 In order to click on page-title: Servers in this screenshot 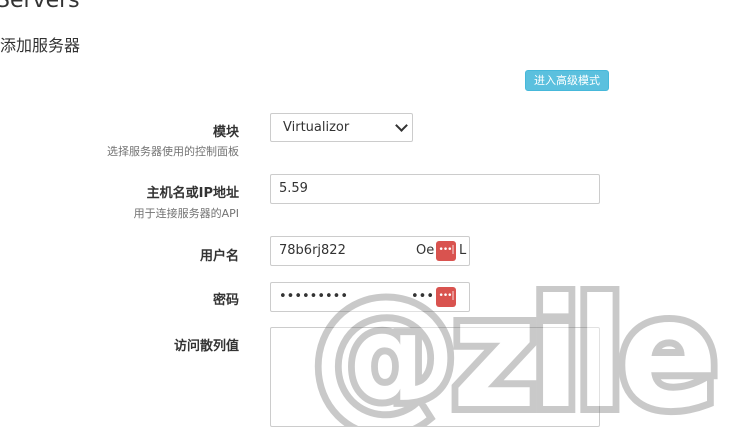, I will do `click(40, 6)`.